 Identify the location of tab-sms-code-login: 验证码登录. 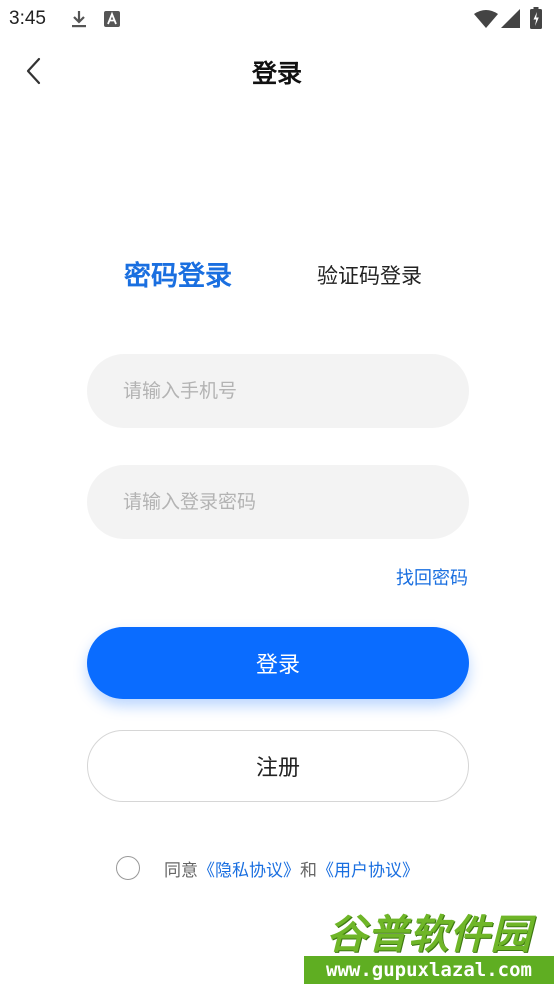
(369, 275).